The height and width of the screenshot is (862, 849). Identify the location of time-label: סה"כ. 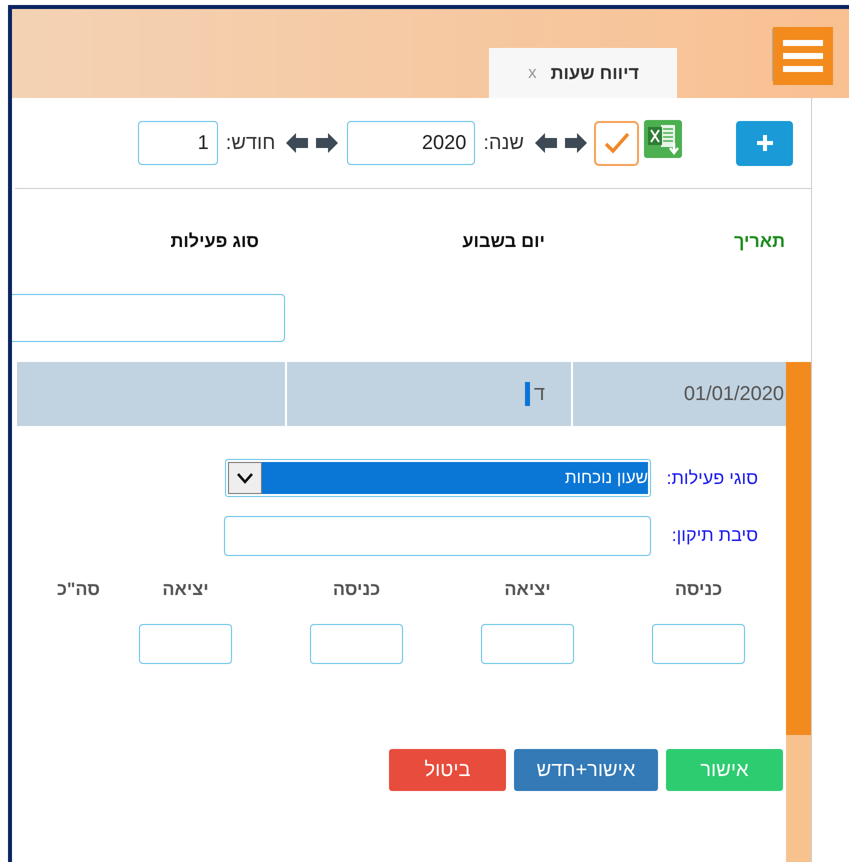
(78, 589).